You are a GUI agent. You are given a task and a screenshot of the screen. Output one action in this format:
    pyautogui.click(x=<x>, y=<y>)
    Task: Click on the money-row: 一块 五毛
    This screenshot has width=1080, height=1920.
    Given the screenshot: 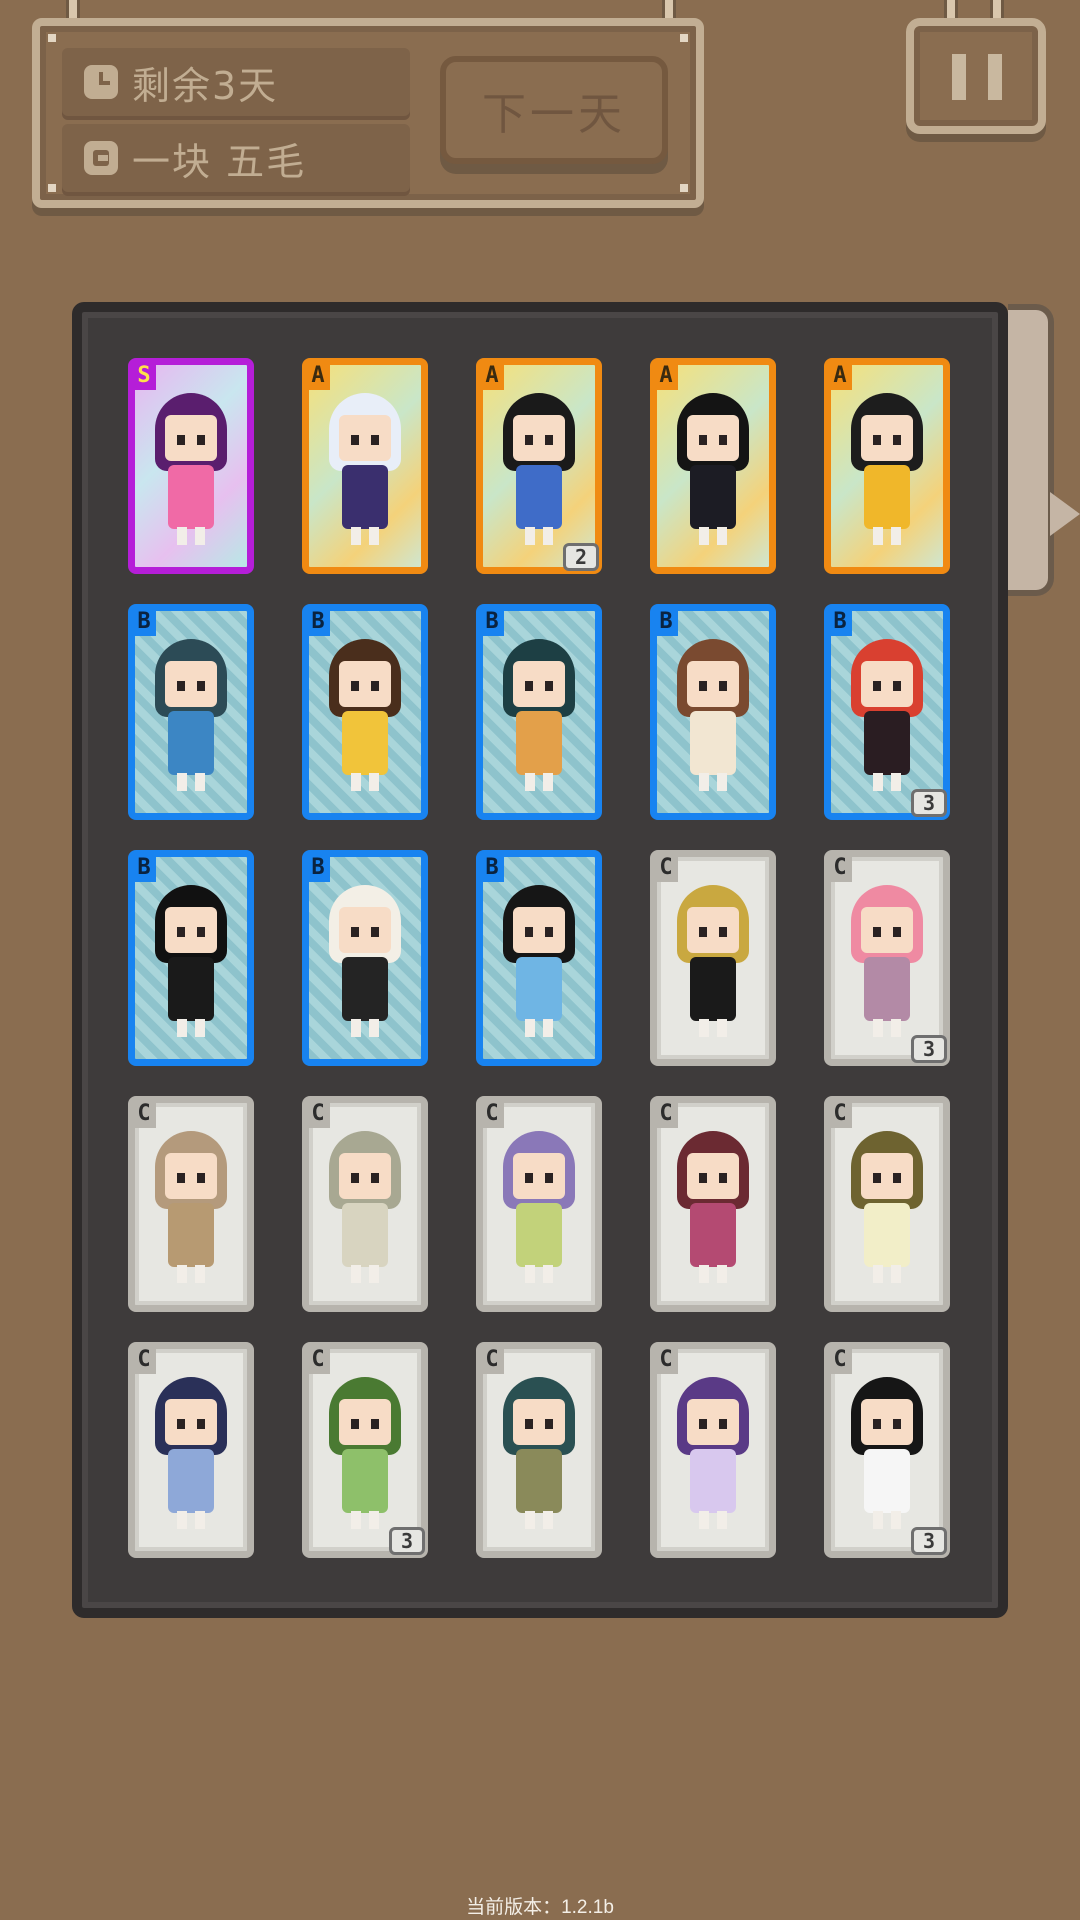 What is the action you would take?
    pyautogui.click(x=236, y=158)
    